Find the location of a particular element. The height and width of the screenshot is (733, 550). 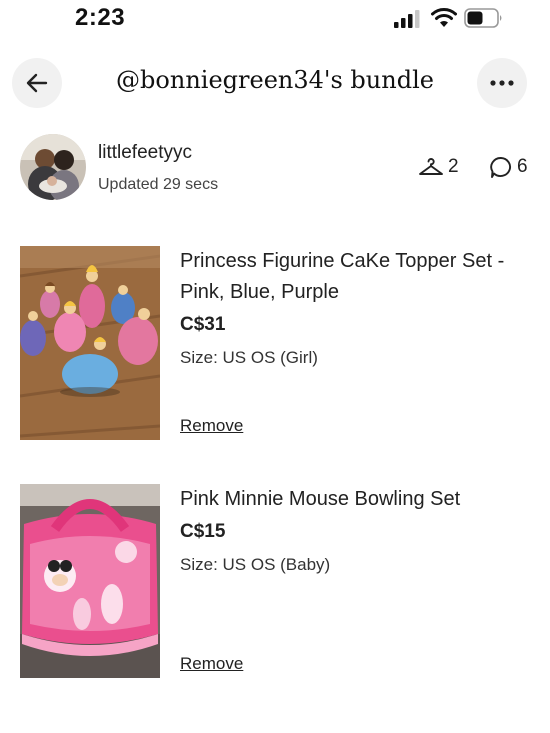

more-horizontal-icon is located at coordinates (502, 83).